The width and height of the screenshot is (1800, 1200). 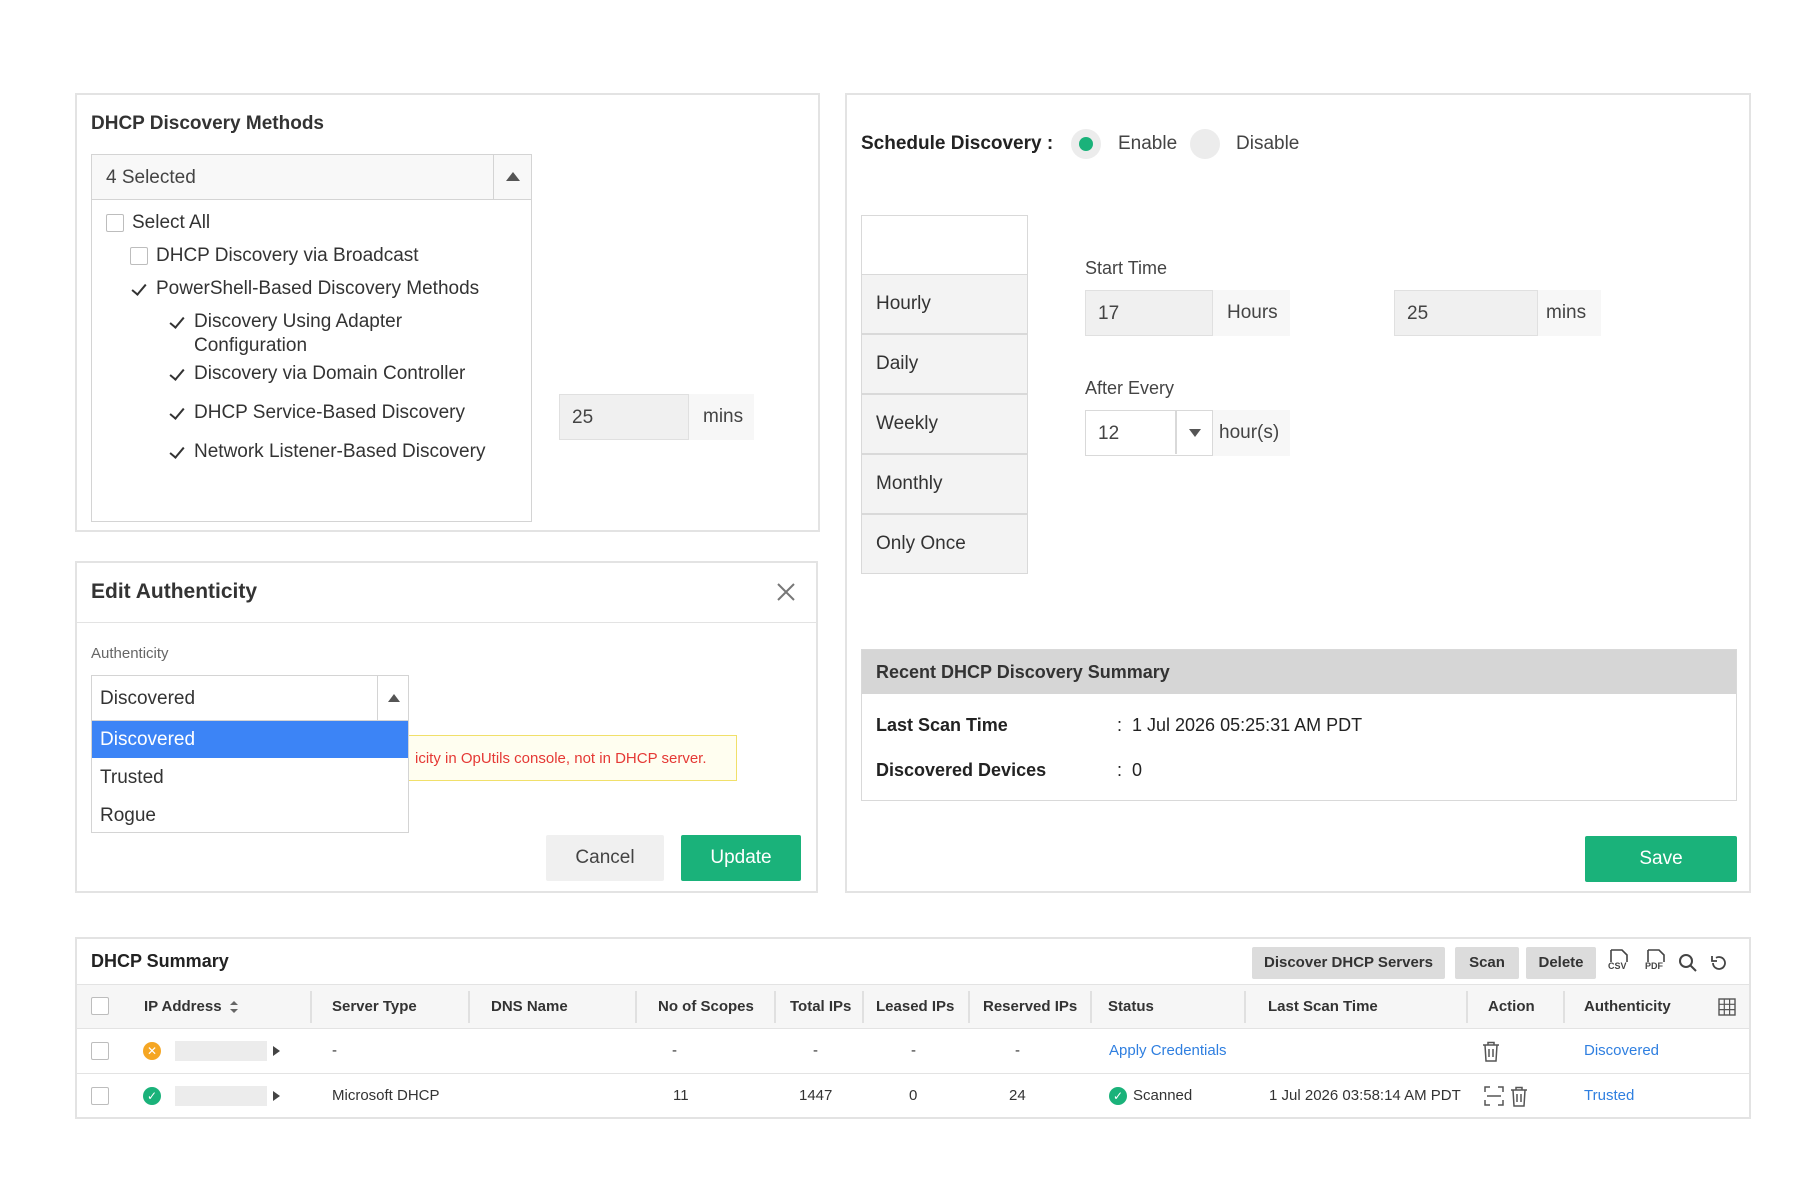 What do you see at coordinates (944, 364) in the screenshot?
I see `frequency-daily: Daily` at bounding box center [944, 364].